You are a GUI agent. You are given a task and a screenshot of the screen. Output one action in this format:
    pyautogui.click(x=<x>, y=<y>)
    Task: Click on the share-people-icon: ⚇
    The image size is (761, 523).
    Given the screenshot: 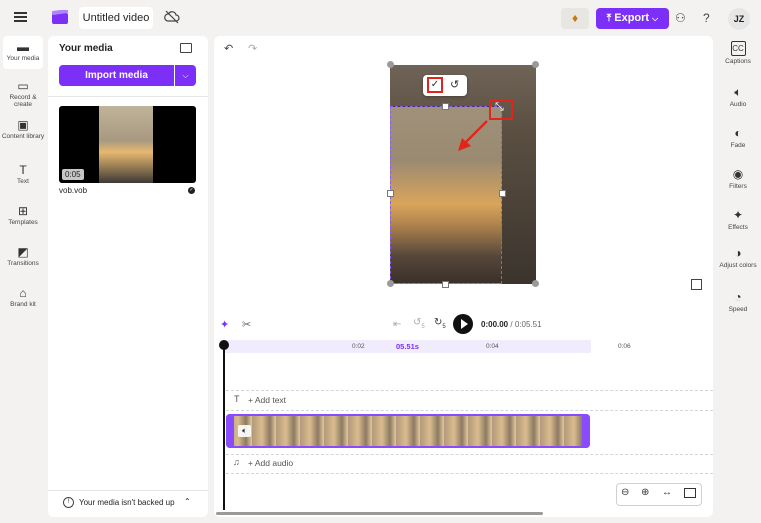 What is the action you would take?
    pyautogui.click(x=680, y=18)
    